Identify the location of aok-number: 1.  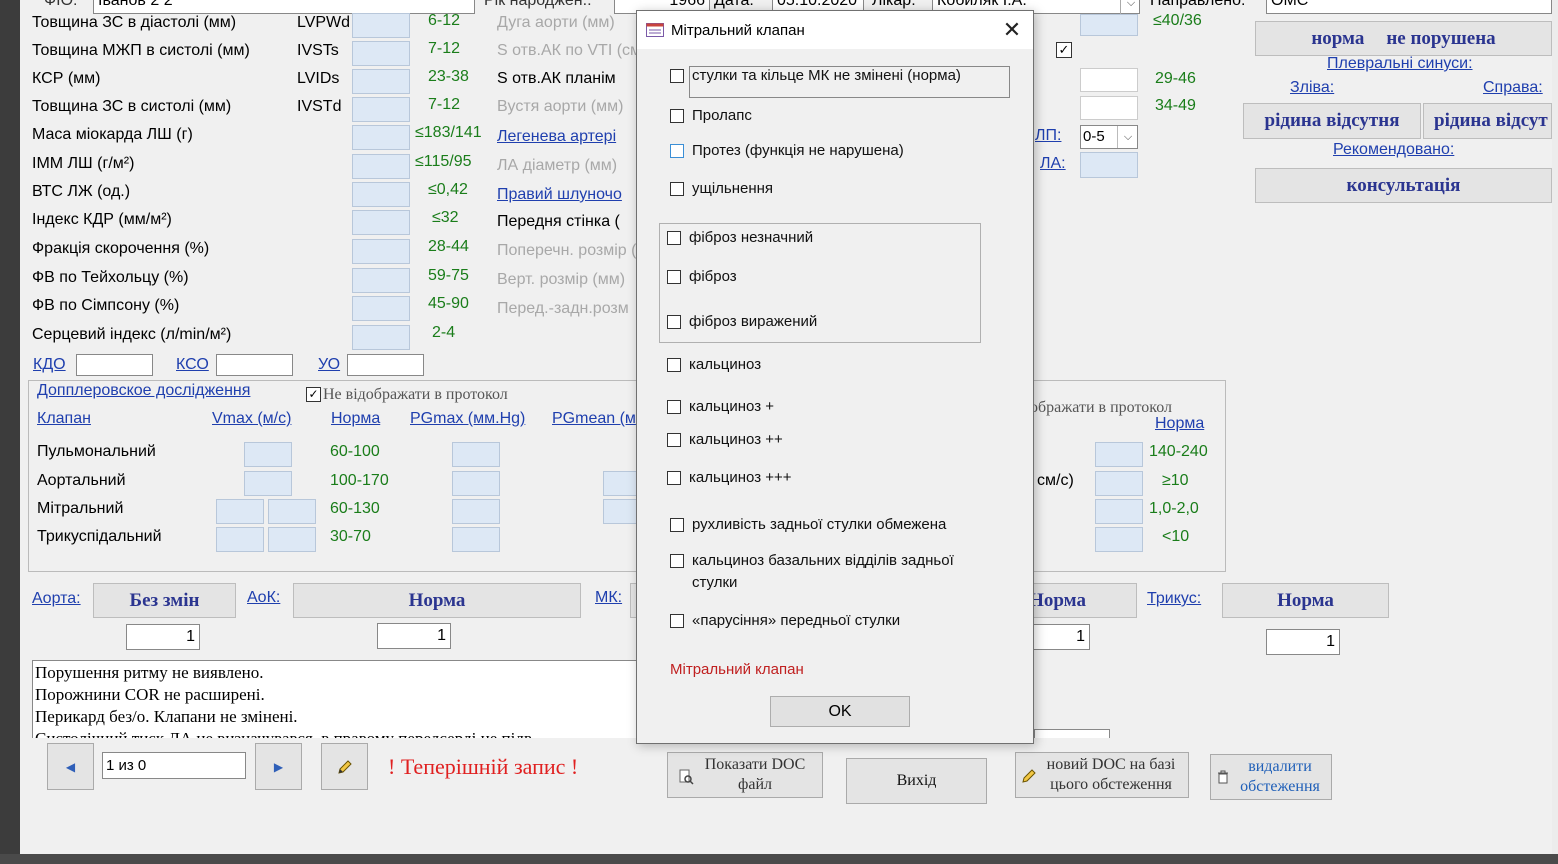
(414, 636).